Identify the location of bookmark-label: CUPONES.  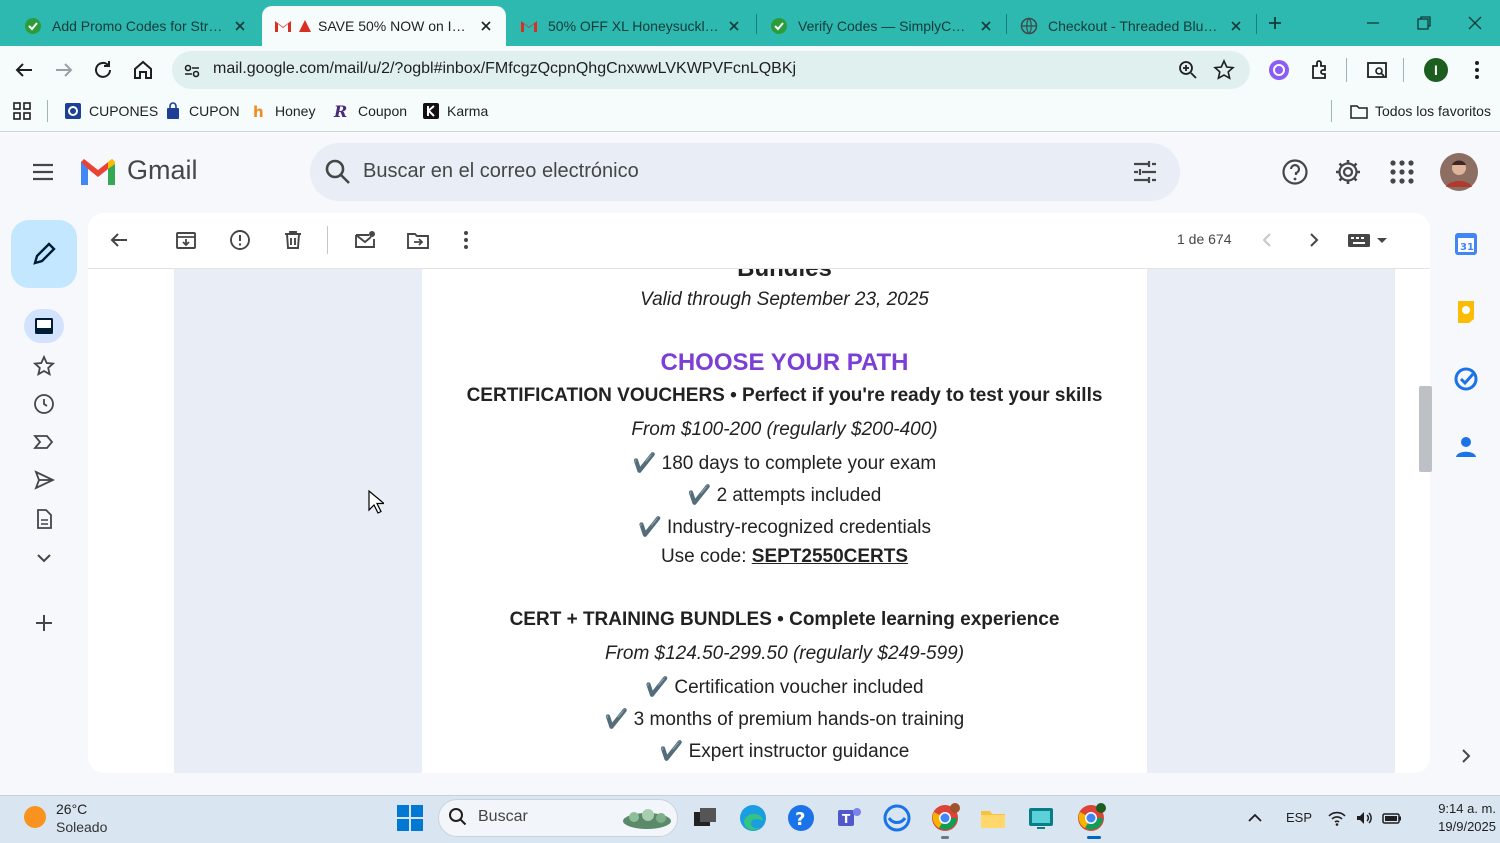
(124, 111).